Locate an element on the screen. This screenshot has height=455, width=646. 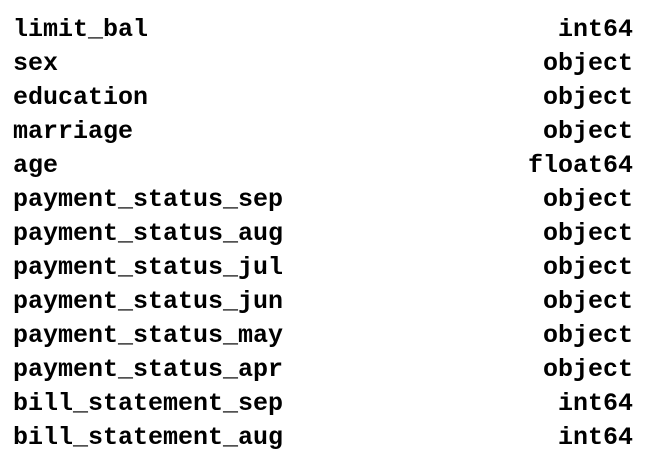
column-name: payment_status_jul is located at coordinates (148, 267).